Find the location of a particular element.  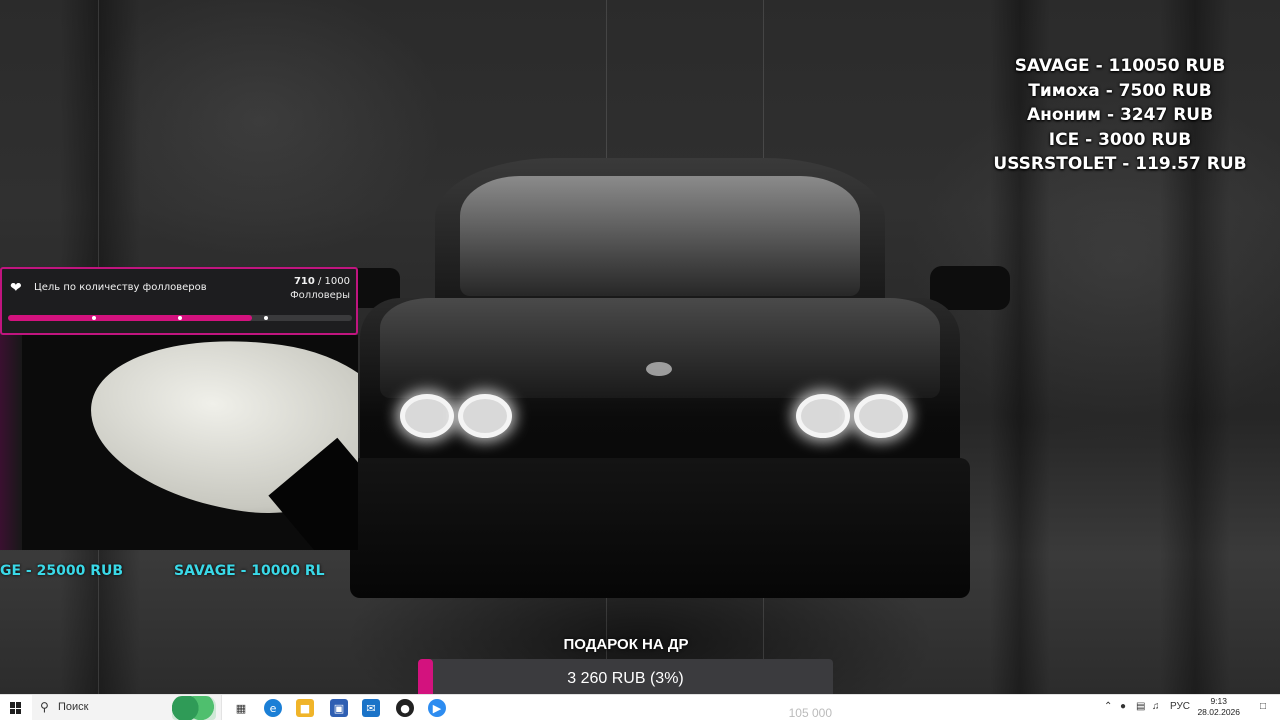

birthday-goal-bar: 3 260 RUB (3%) is located at coordinates (625, 679).